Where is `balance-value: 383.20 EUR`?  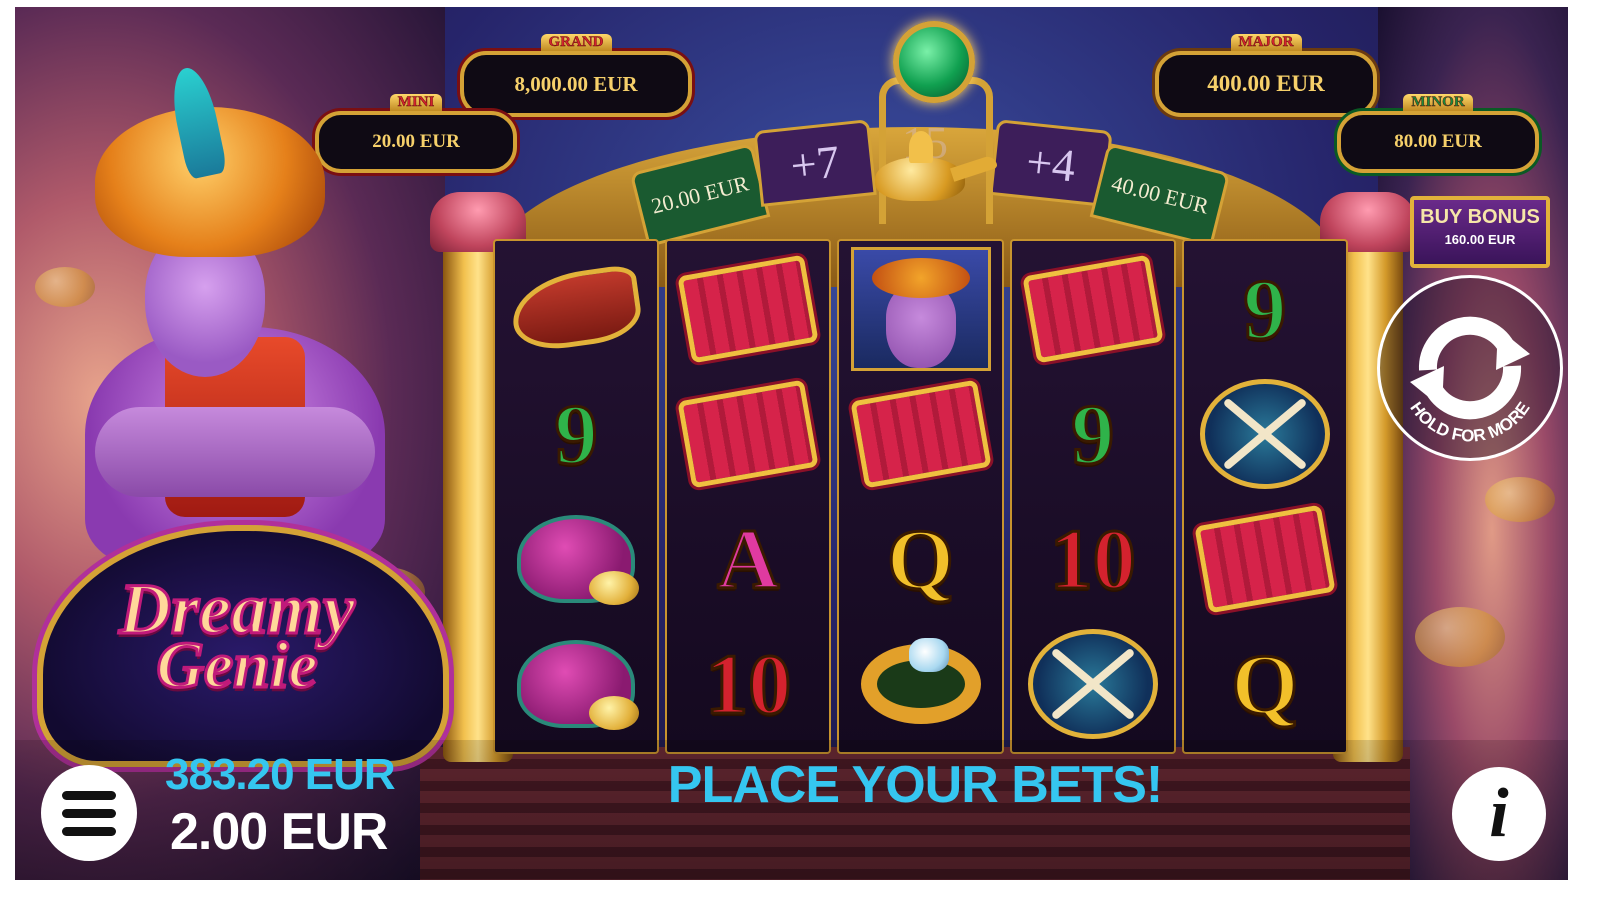
balance-value: 383.20 EUR is located at coordinates (280, 774).